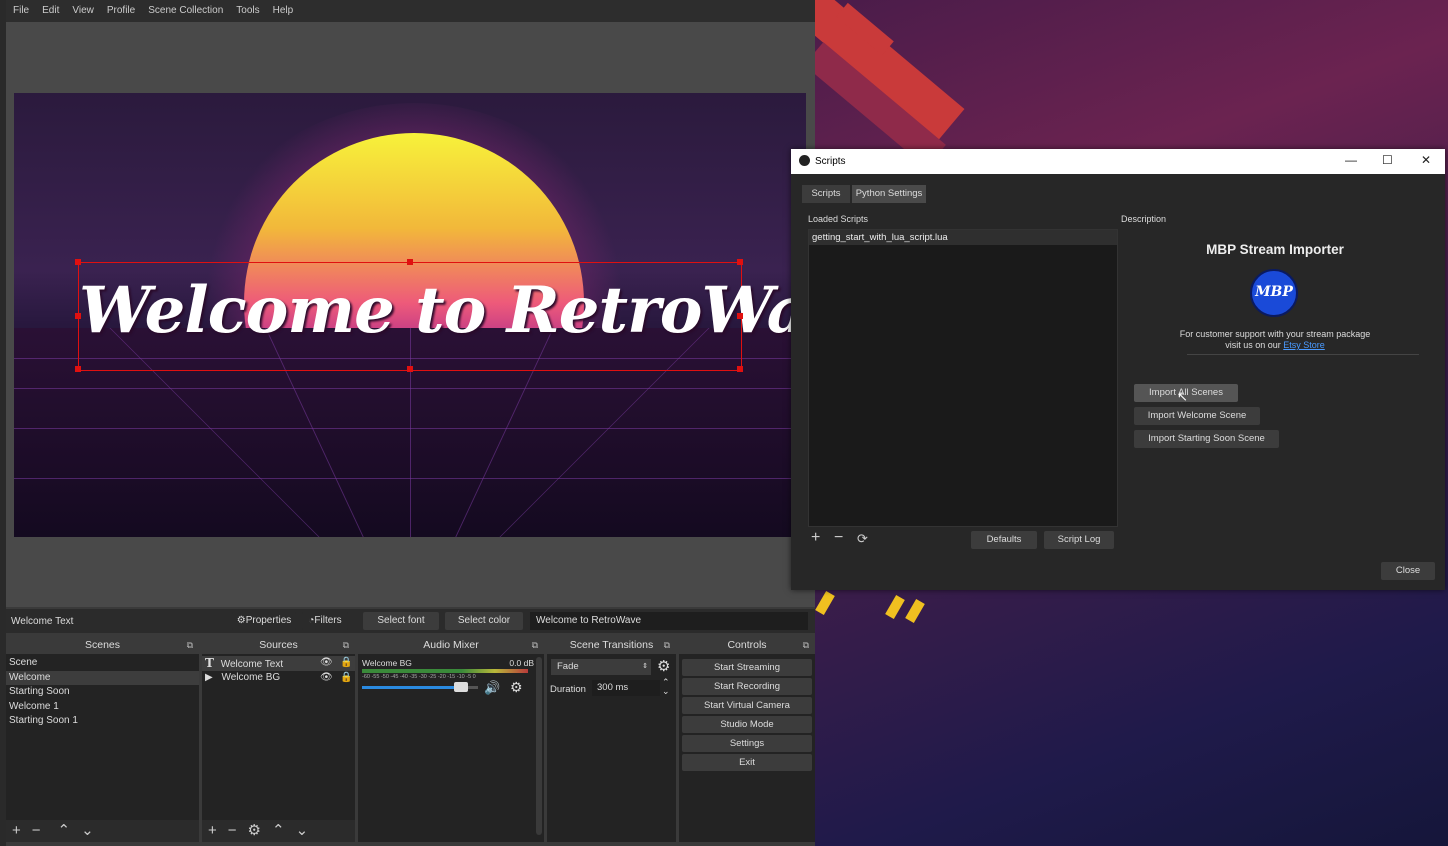  Describe the element at coordinates (460, 687) in the screenshot. I see `volume-knob` at that location.